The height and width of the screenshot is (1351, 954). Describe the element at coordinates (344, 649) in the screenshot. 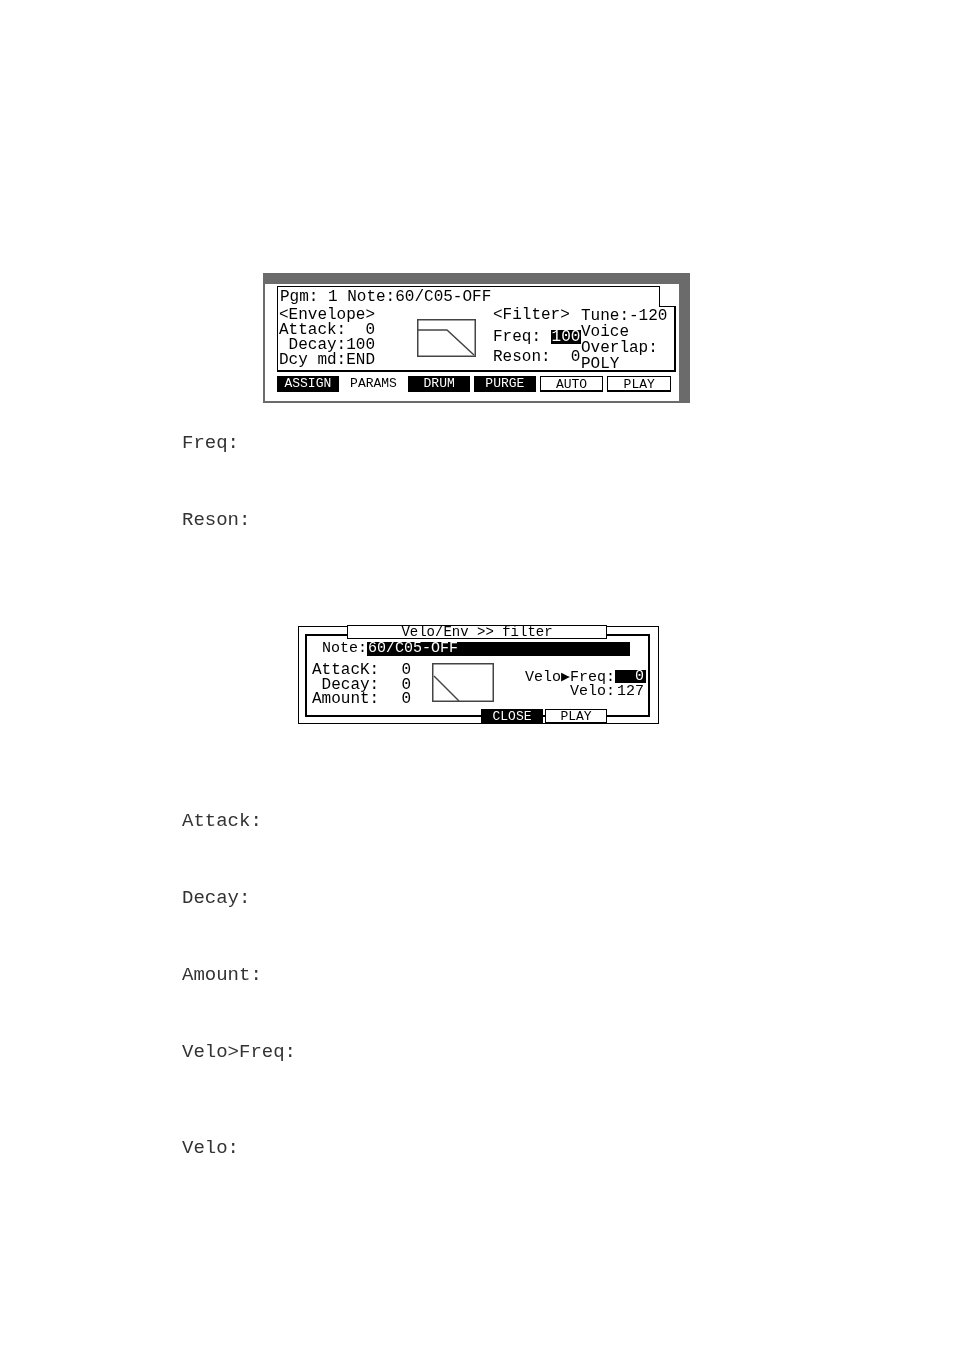

I see `field-label: Note:` at that location.